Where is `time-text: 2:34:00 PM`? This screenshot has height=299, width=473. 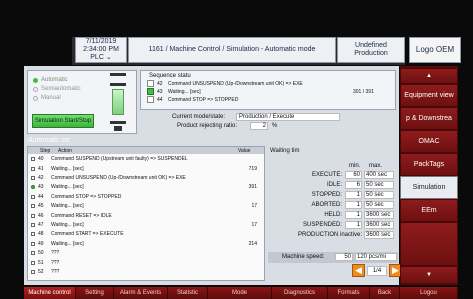
time-text: 2:34:00 PM is located at coordinates (101, 49).